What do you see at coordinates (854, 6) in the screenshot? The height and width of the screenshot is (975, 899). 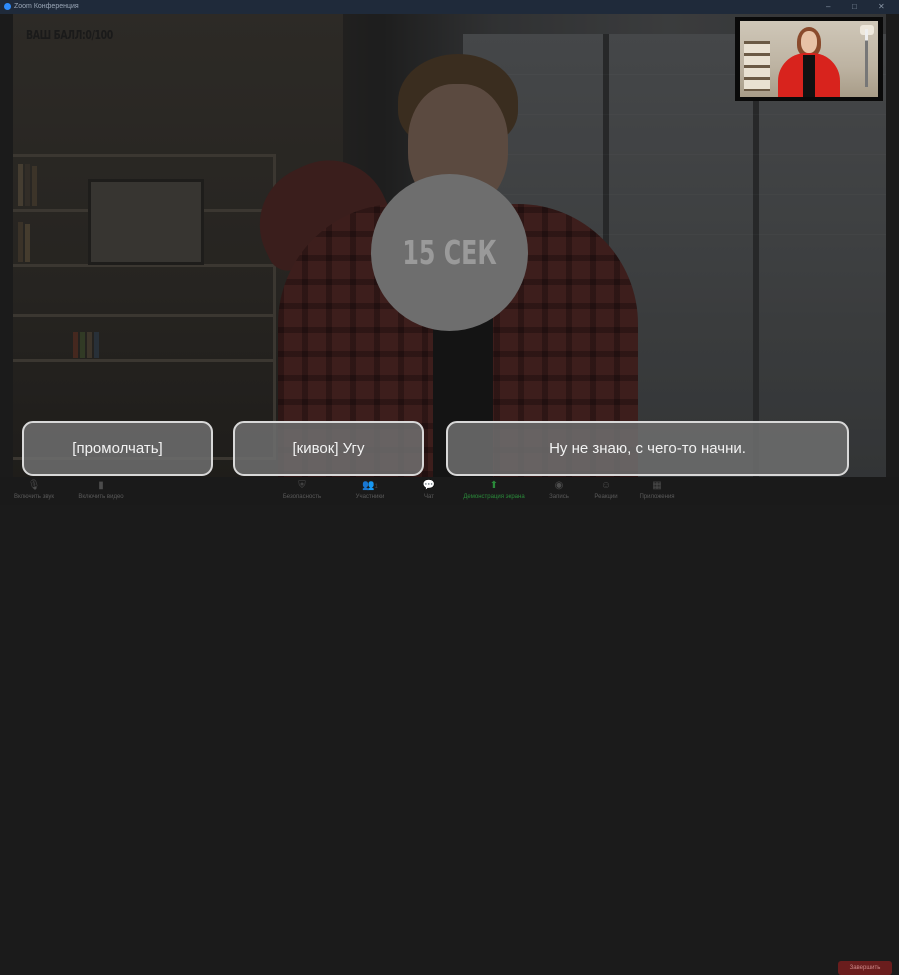 I see `maximize-icon: □` at bounding box center [854, 6].